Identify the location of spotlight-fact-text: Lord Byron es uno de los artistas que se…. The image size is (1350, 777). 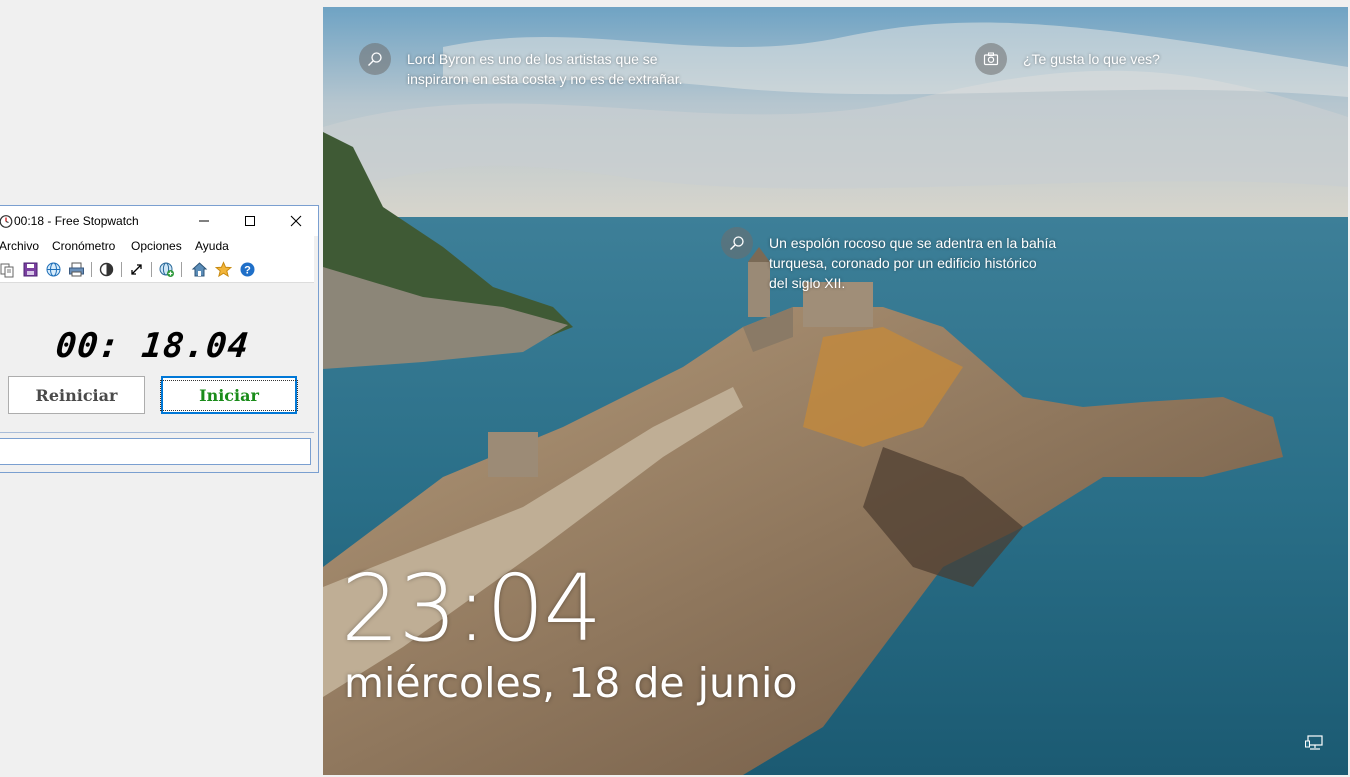
(552, 69).